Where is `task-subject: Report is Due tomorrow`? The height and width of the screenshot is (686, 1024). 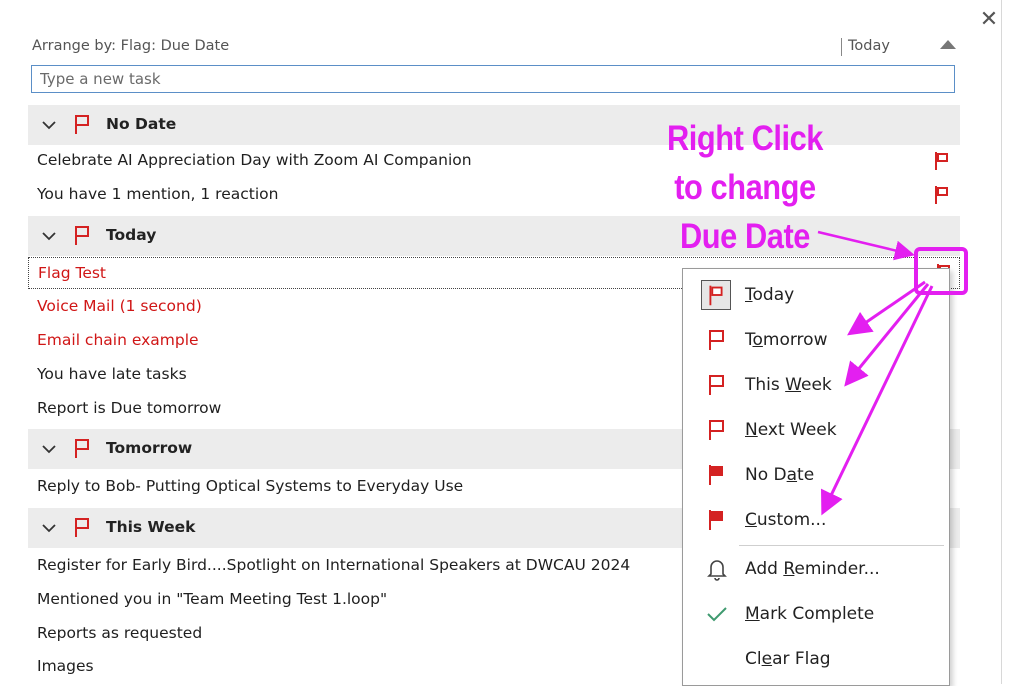
task-subject: Report is Due tomorrow is located at coordinates (129, 408).